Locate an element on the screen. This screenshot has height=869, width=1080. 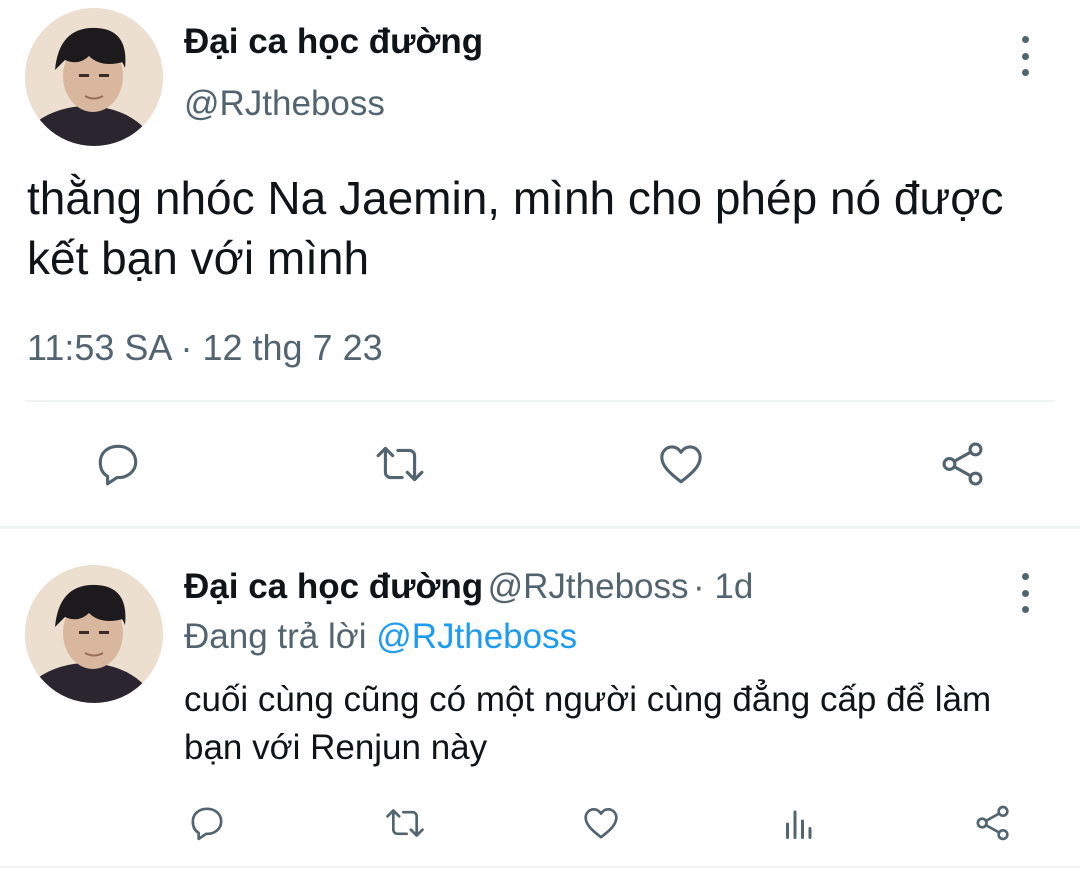
more-options-icon is located at coordinates (1025, 56).